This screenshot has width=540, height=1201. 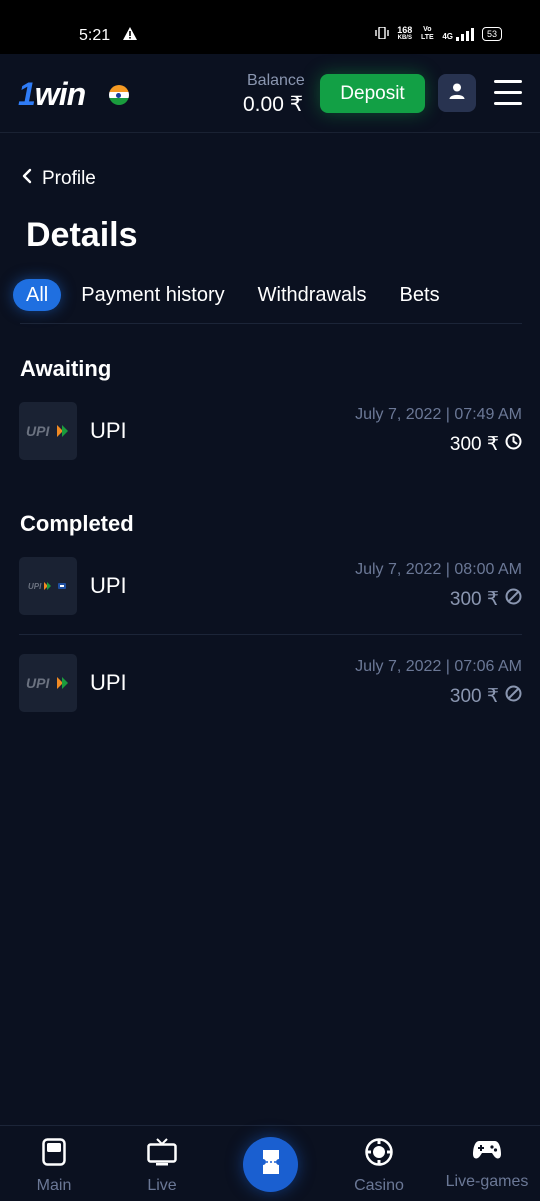 I want to click on signal-icon: 4G, so click(x=458, y=34).